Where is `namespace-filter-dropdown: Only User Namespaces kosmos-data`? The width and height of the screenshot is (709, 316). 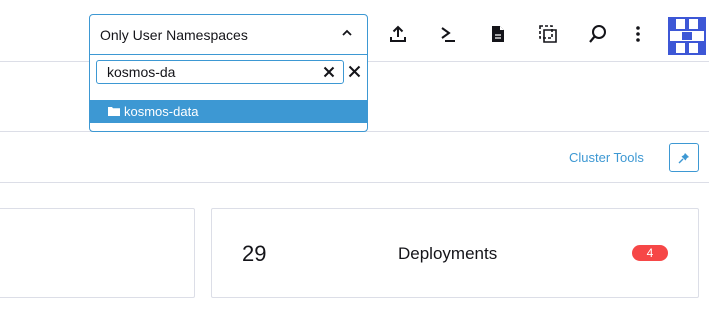
namespace-filter-dropdown: Only User Namespaces kosmos-data is located at coordinates (228, 73).